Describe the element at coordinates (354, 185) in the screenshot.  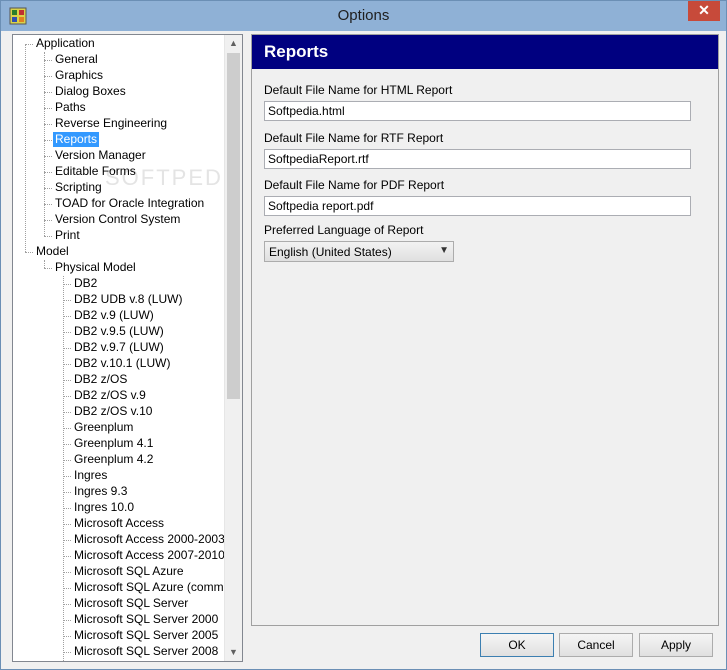
I see `pdf-report-label: Default File Name for PDF Report` at that location.